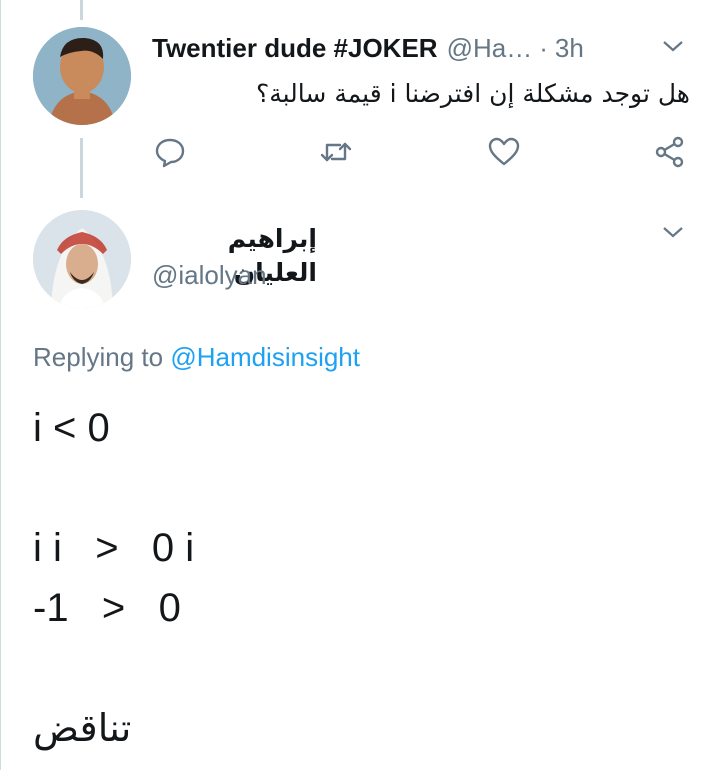 This screenshot has height=770, width=720. I want to click on replying-label: Replying to, so click(98, 357).